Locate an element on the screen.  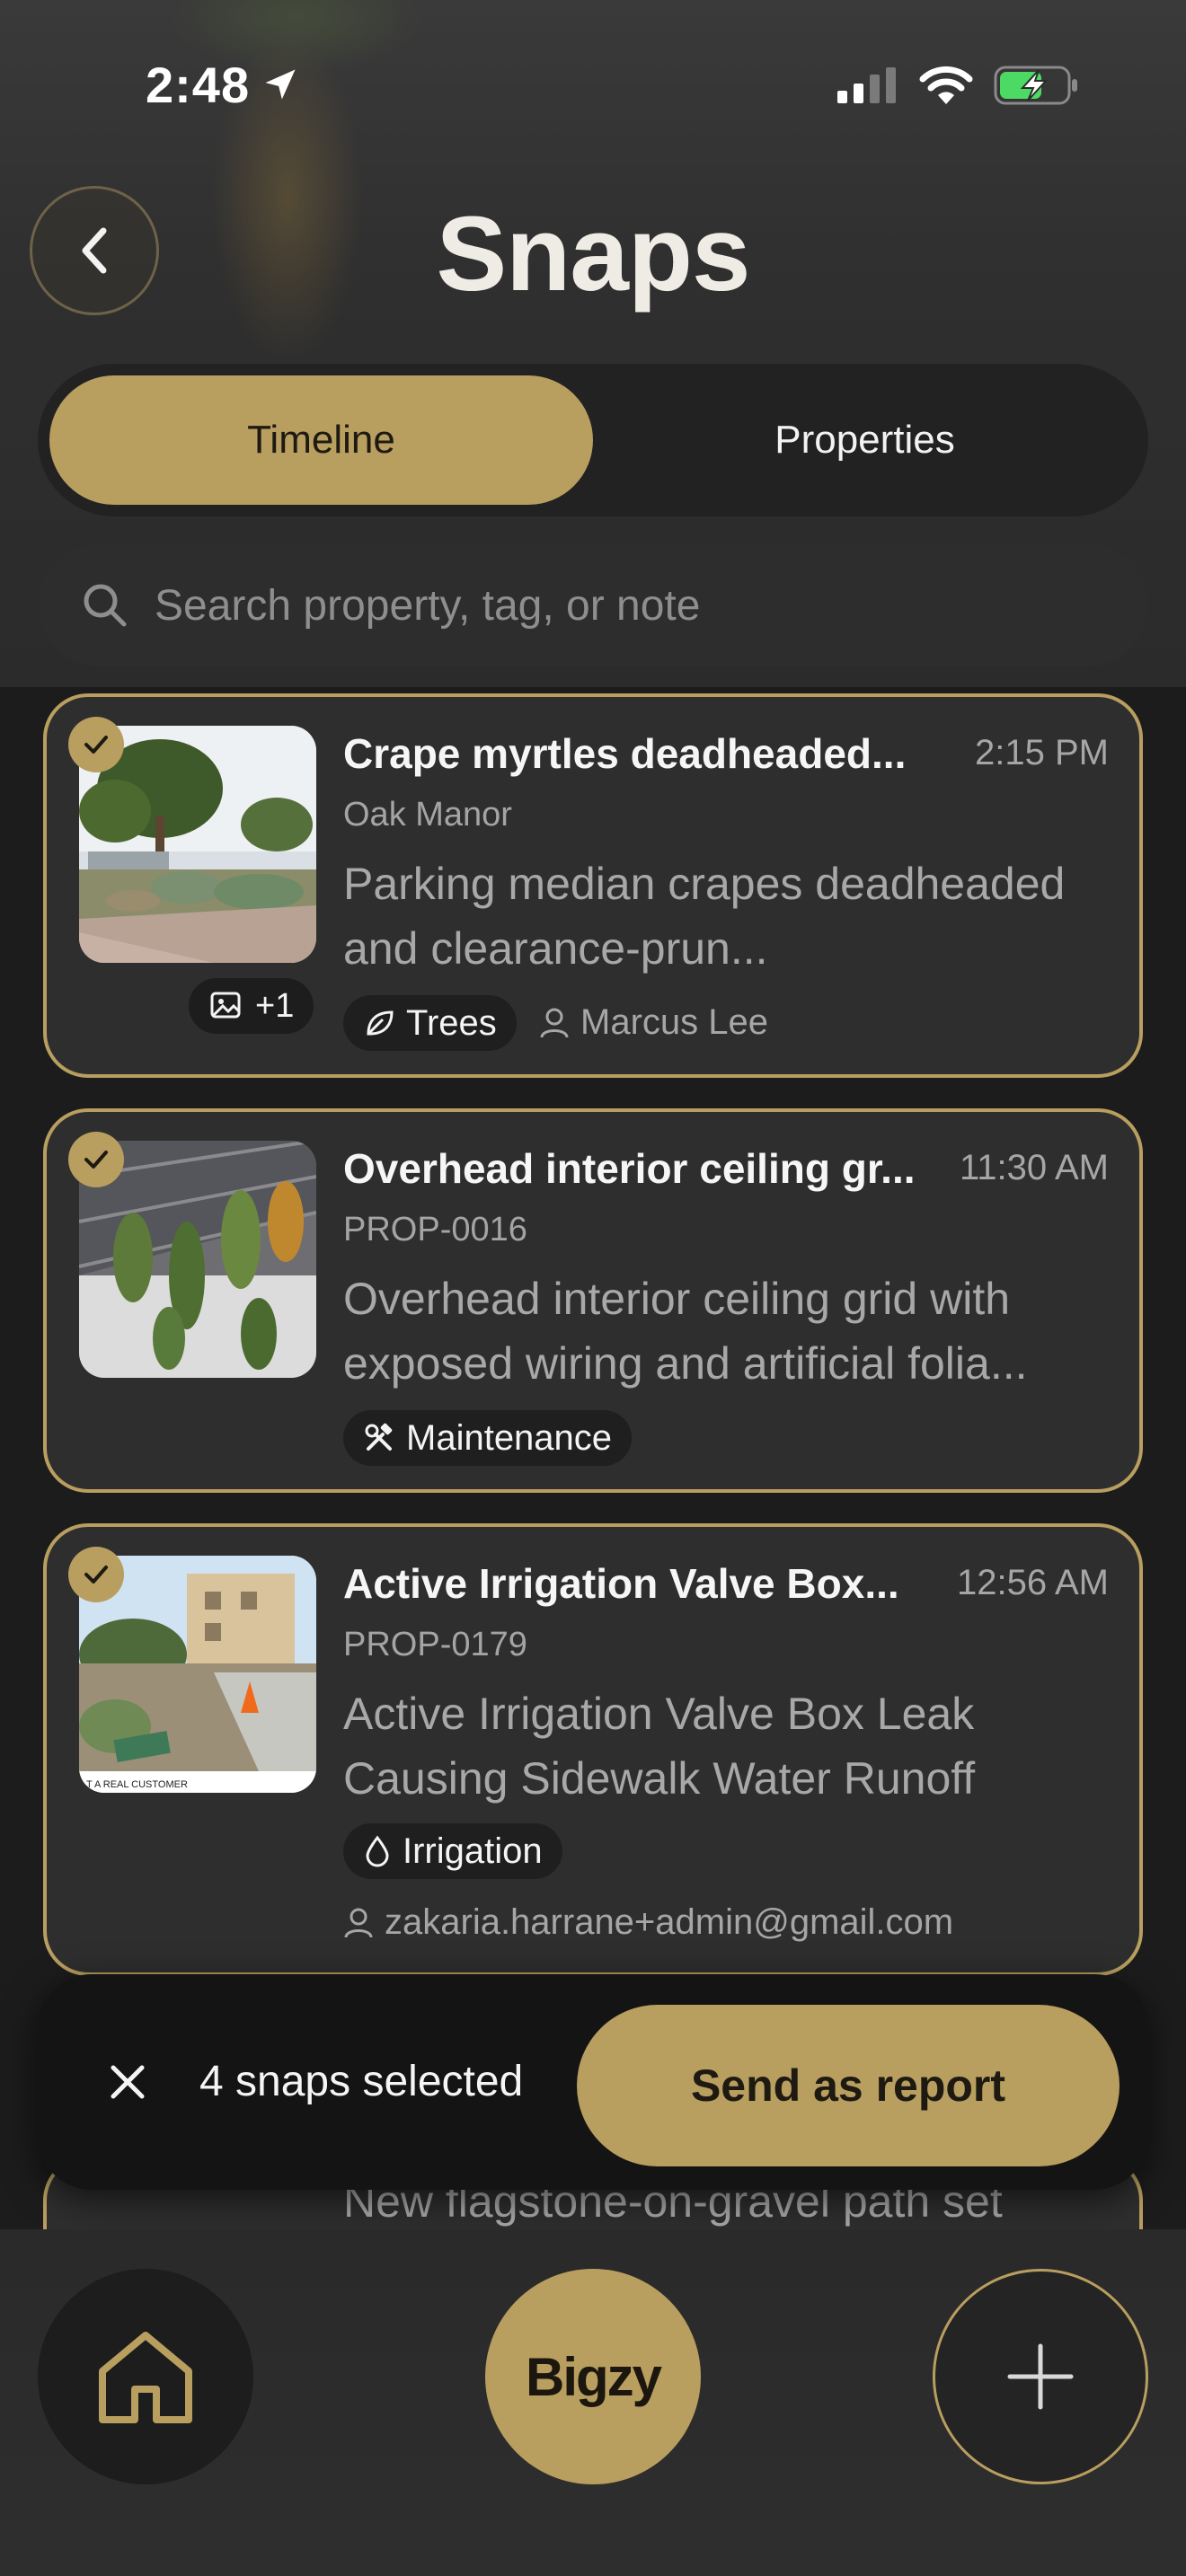
tag-label: Irrigation is located at coordinates (473, 1851).